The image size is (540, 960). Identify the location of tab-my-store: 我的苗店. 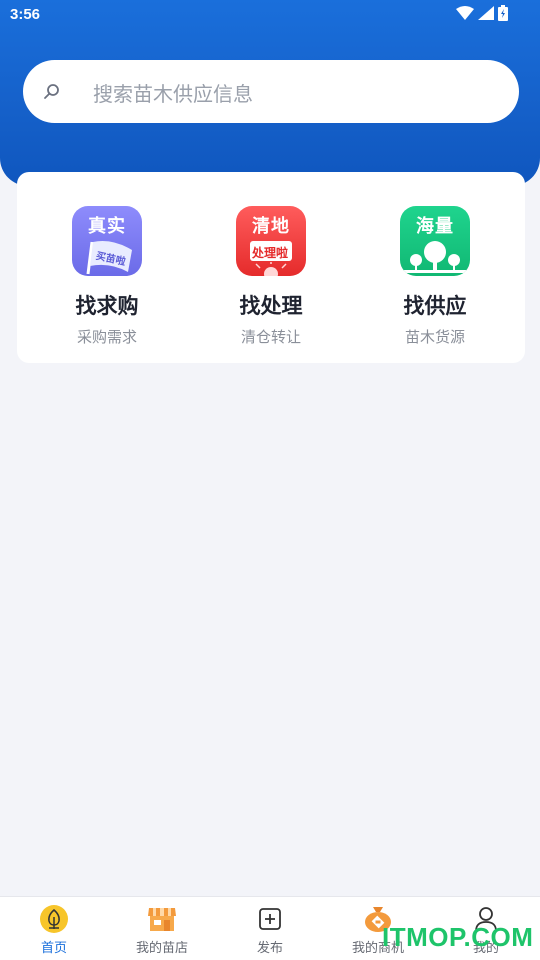
(162, 930).